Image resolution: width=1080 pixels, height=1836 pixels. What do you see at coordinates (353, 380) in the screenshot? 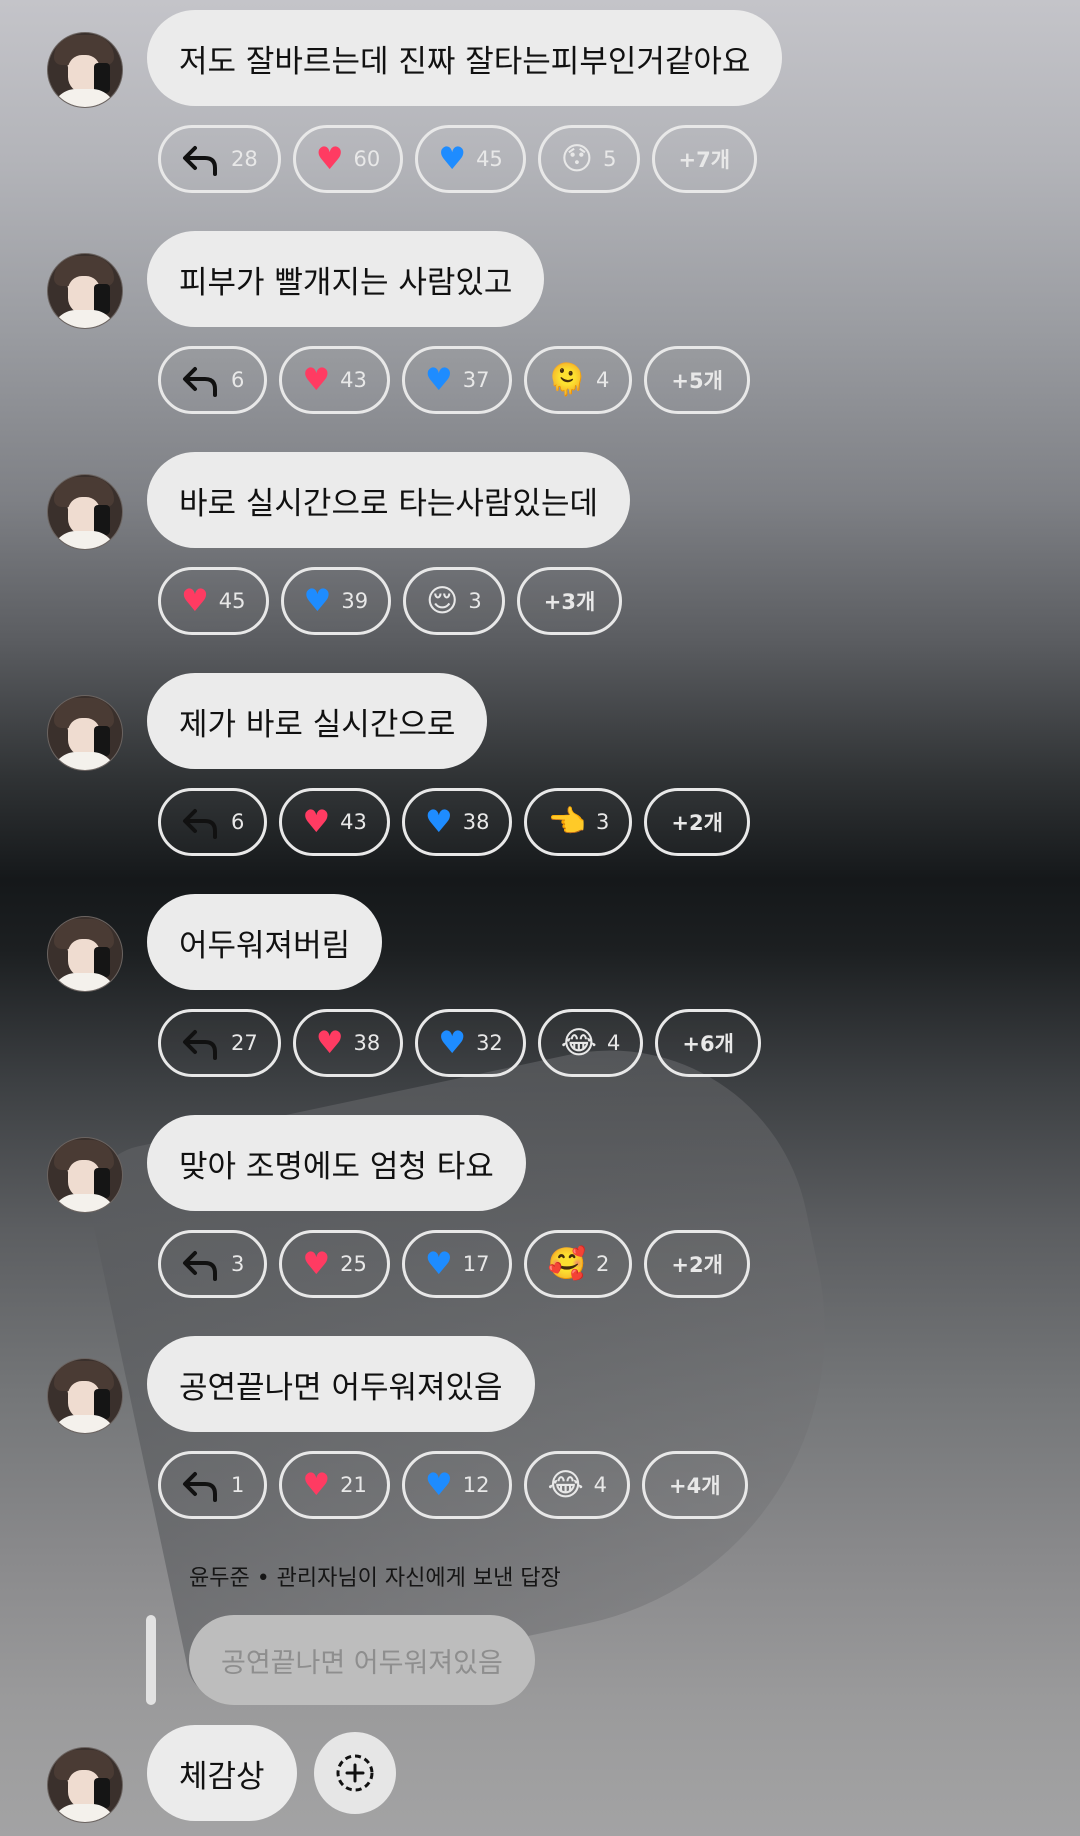
I see `reaction-count: 43` at bounding box center [353, 380].